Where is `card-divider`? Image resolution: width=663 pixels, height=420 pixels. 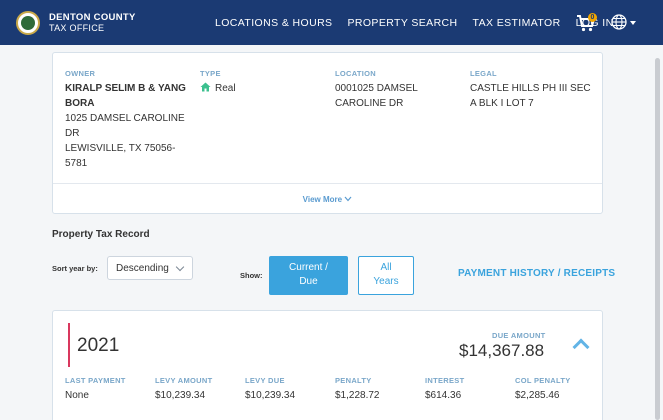 card-divider is located at coordinates (327, 183).